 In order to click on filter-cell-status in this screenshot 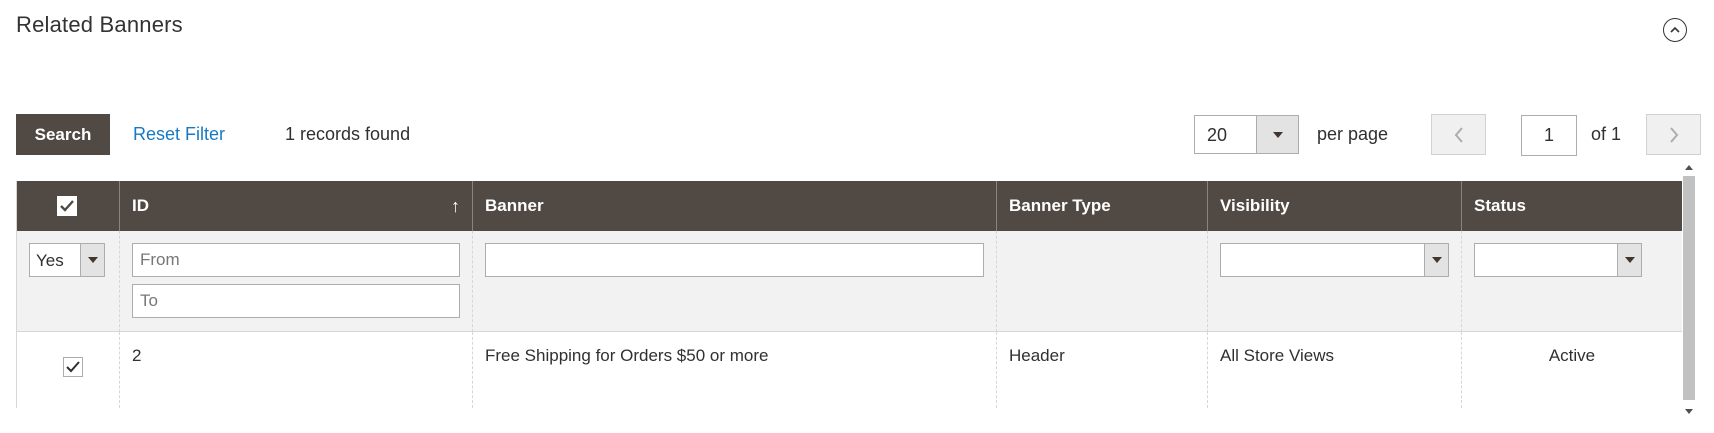, I will do `click(1571, 281)`.